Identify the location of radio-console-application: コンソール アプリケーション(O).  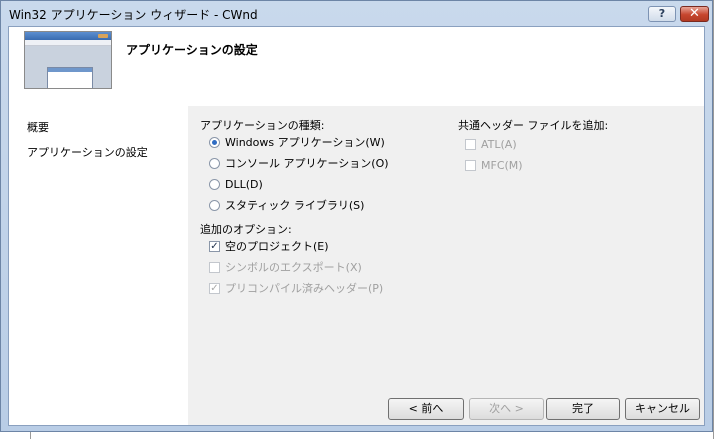
(299, 163).